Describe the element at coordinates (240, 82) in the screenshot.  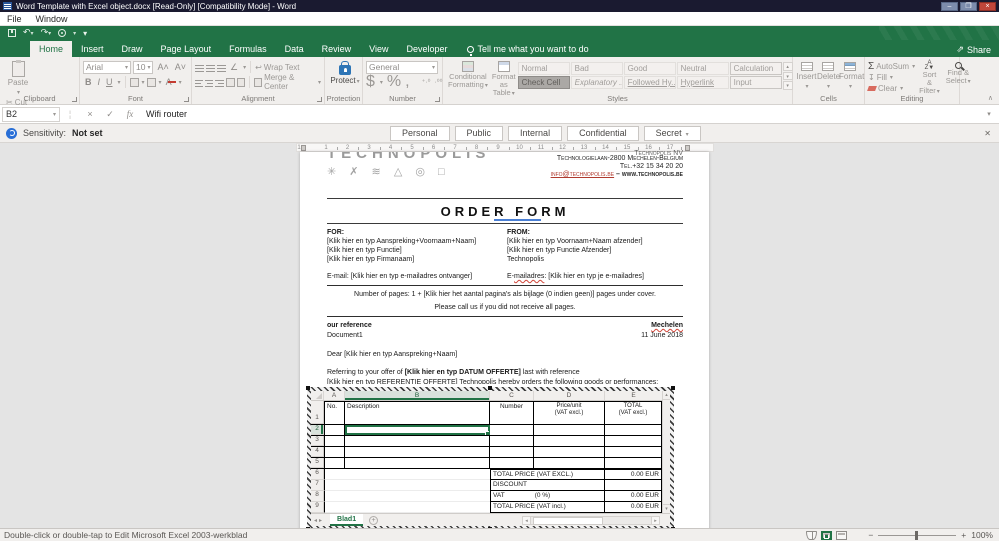
I see `increase-indent-icon` at that location.